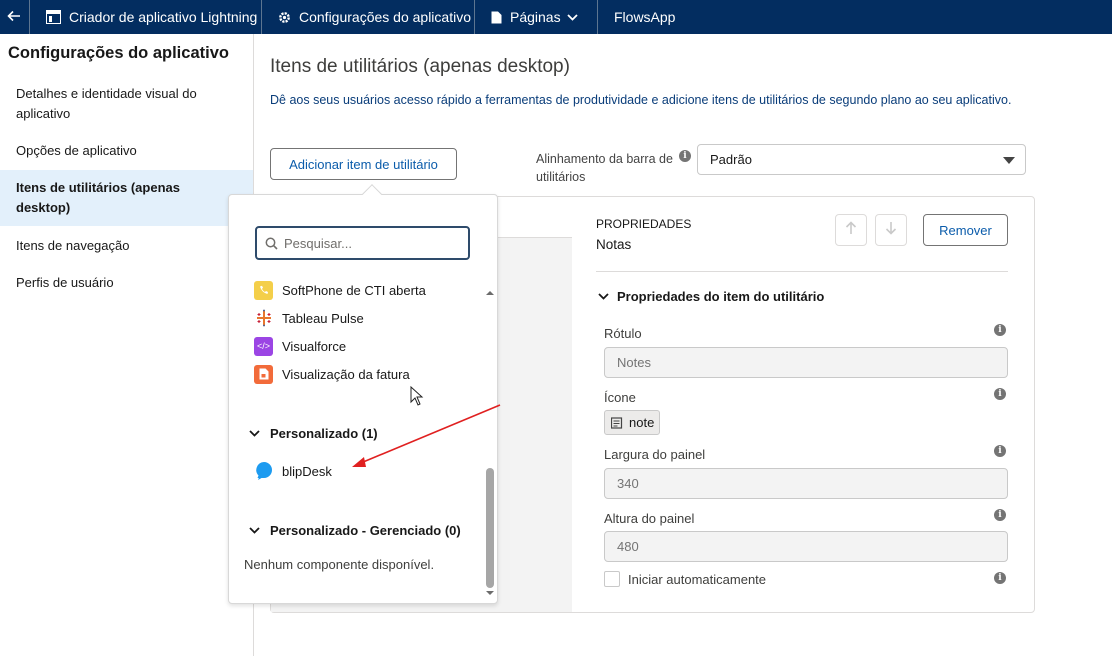 The image size is (1112, 656). I want to click on annotation-overlay, so click(426, 426).